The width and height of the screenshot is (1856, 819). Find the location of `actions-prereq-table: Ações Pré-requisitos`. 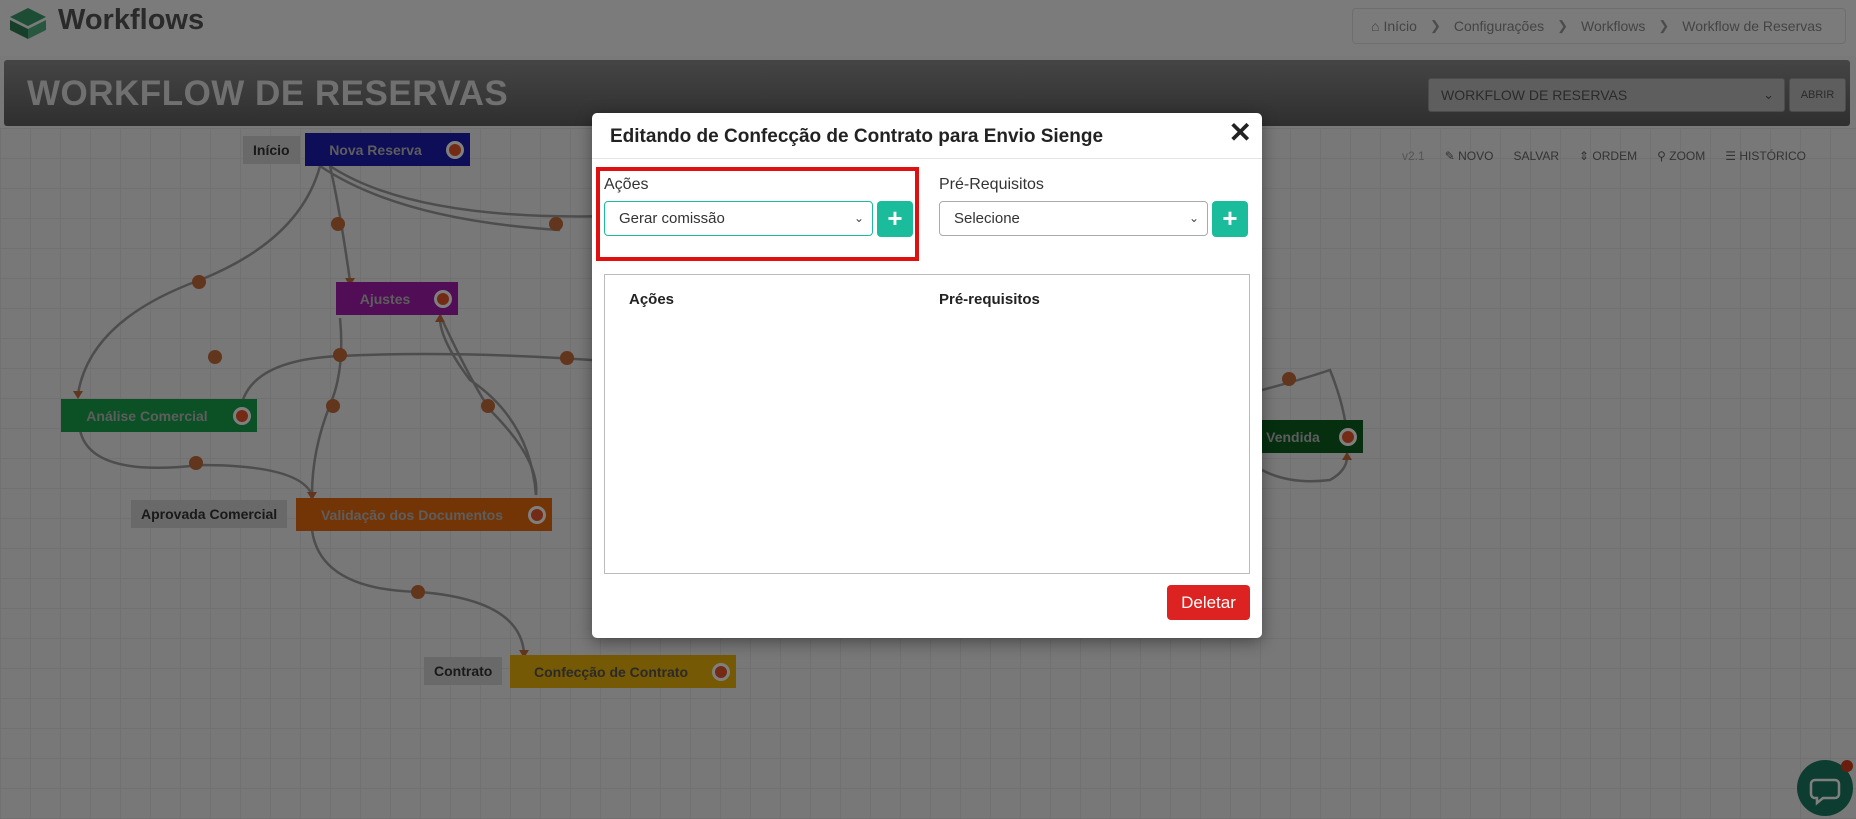

actions-prereq-table: Ações Pré-requisitos is located at coordinates (927, 424).